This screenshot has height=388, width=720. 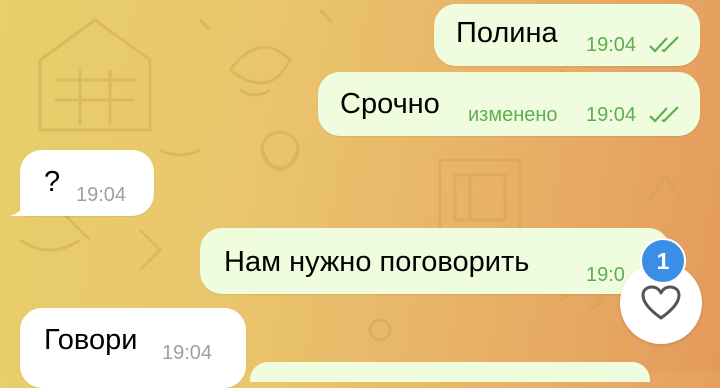 I want to click on message-text: Срочно, so click(x=390, y=104).